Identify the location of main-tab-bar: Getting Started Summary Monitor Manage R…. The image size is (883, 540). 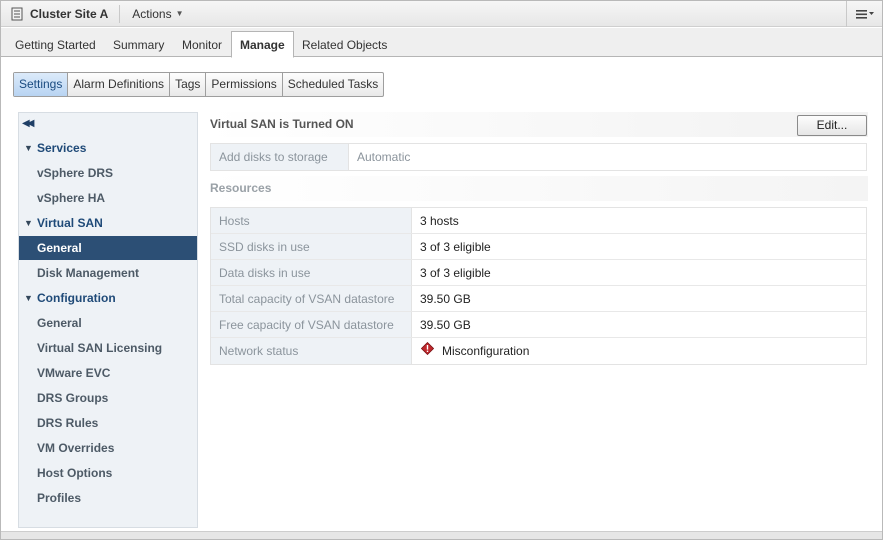
(441, 43).